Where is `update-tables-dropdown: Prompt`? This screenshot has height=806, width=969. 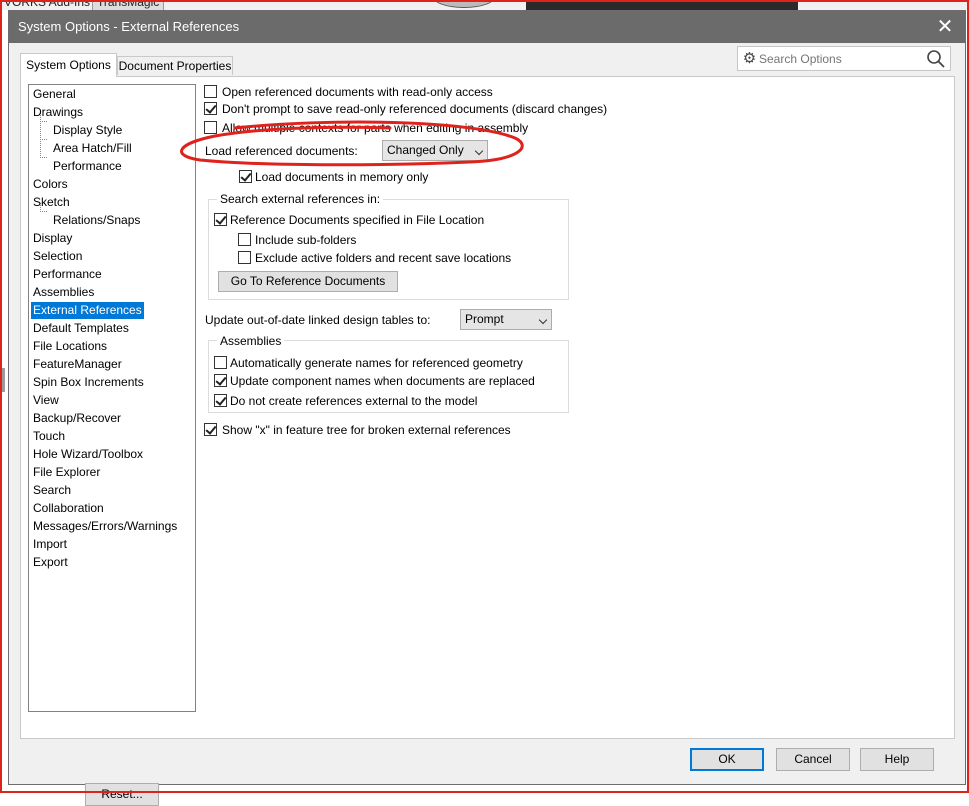 update-tables-dropdown: Prompt is located at coordinates (506, 319).